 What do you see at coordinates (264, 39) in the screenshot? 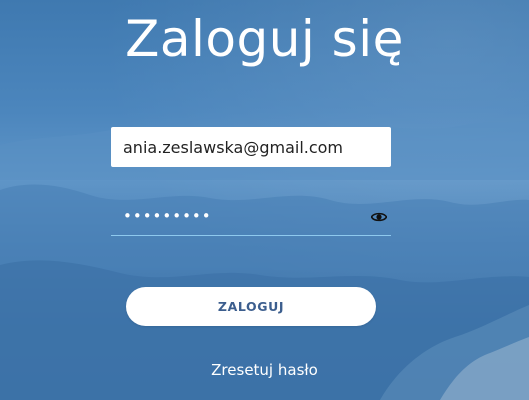
I see `page-title: Zaloguj się` at bounding box center [264, 39].